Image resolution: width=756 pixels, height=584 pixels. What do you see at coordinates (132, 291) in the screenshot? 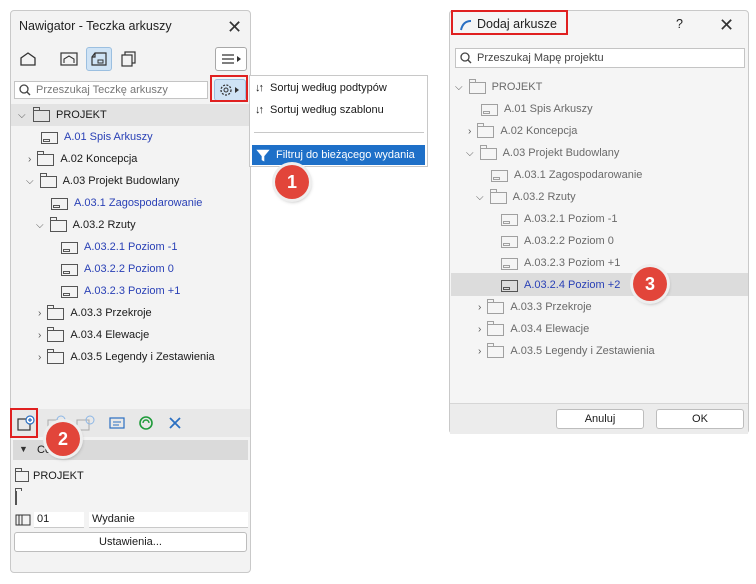
I see `tree-item-label: A.03.2.3 Poziom +1` at bounding box center [132, 291].